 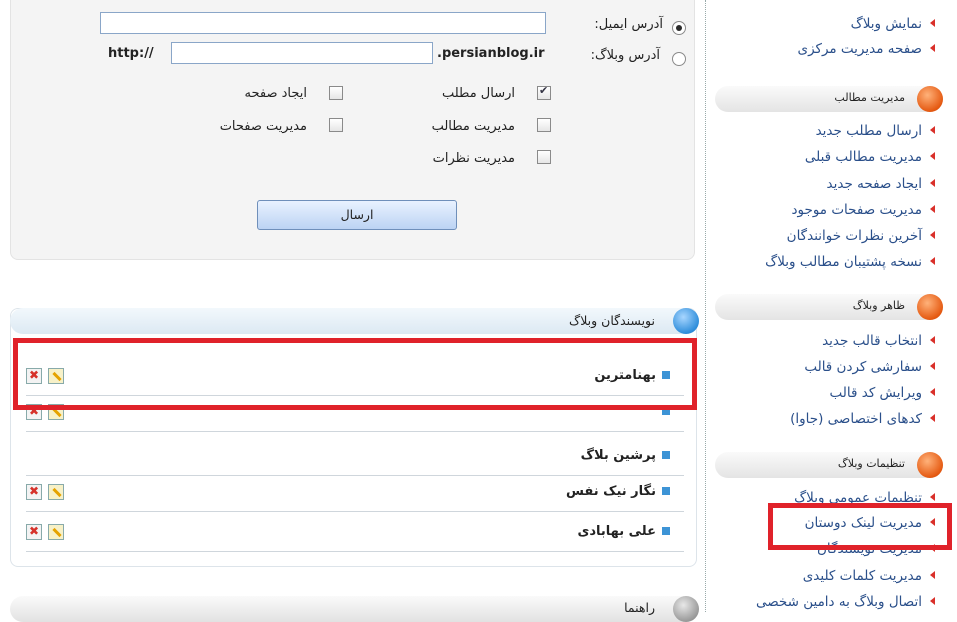 What do you see at coordinates (275, 93) in the screenshot?
I see `perm-create-page-label: ایجاد صفحه` at bounding box center [275, 93].